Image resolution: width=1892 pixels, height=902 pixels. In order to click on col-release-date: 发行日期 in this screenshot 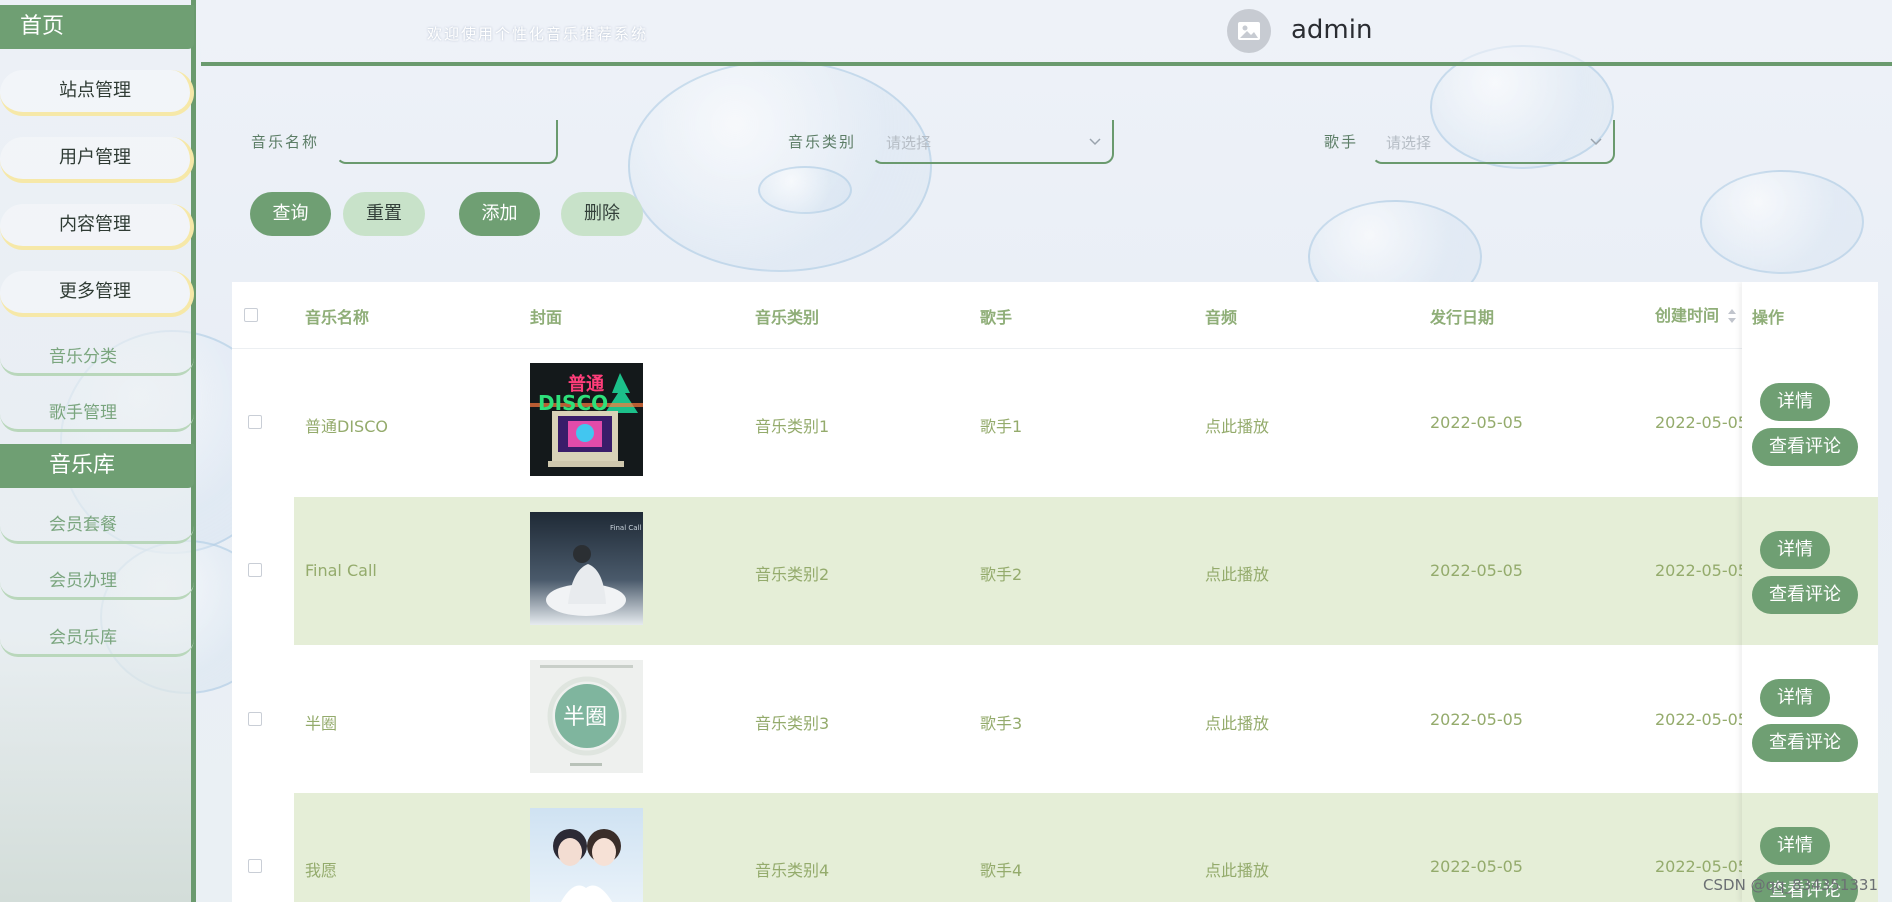, I will do `click(1462, 317)`.